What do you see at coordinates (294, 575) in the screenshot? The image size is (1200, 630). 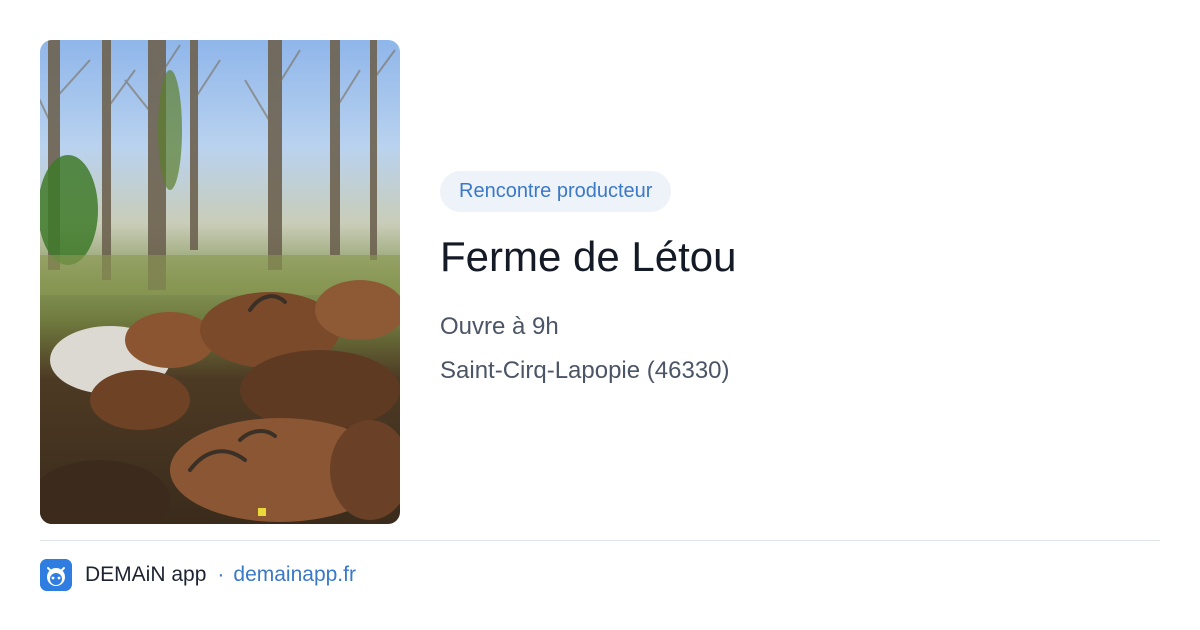 I see `app-domain-link: demainapp.fr` at bounding box center [294, 575].